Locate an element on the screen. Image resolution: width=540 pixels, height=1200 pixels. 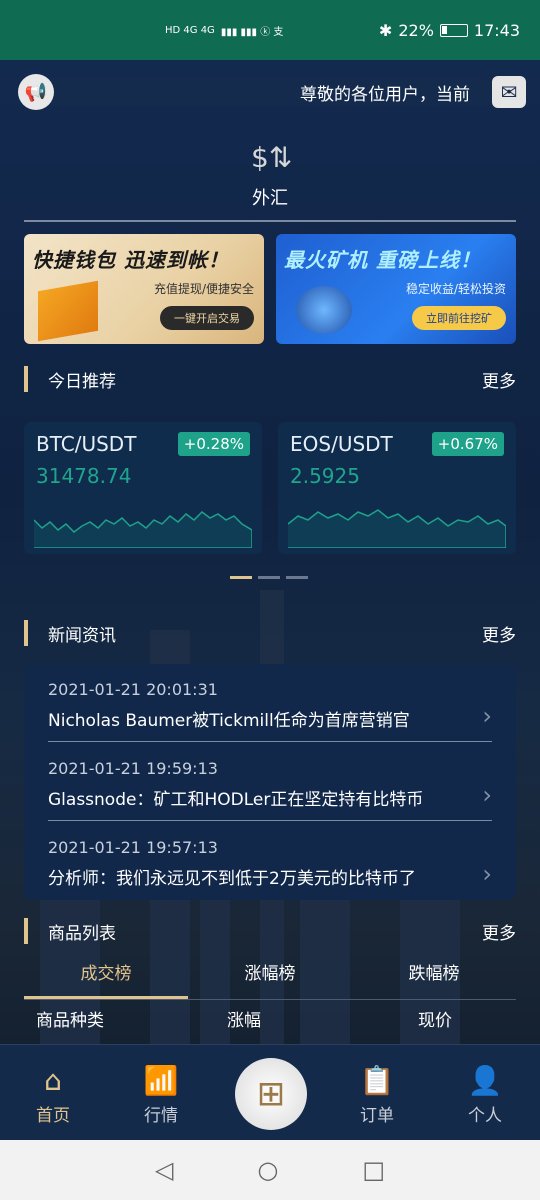
network-indicator: HD 4G 4G ▮▮▮ ▮▮▮ ⓚ 支 is located at coordinates (224, 31).